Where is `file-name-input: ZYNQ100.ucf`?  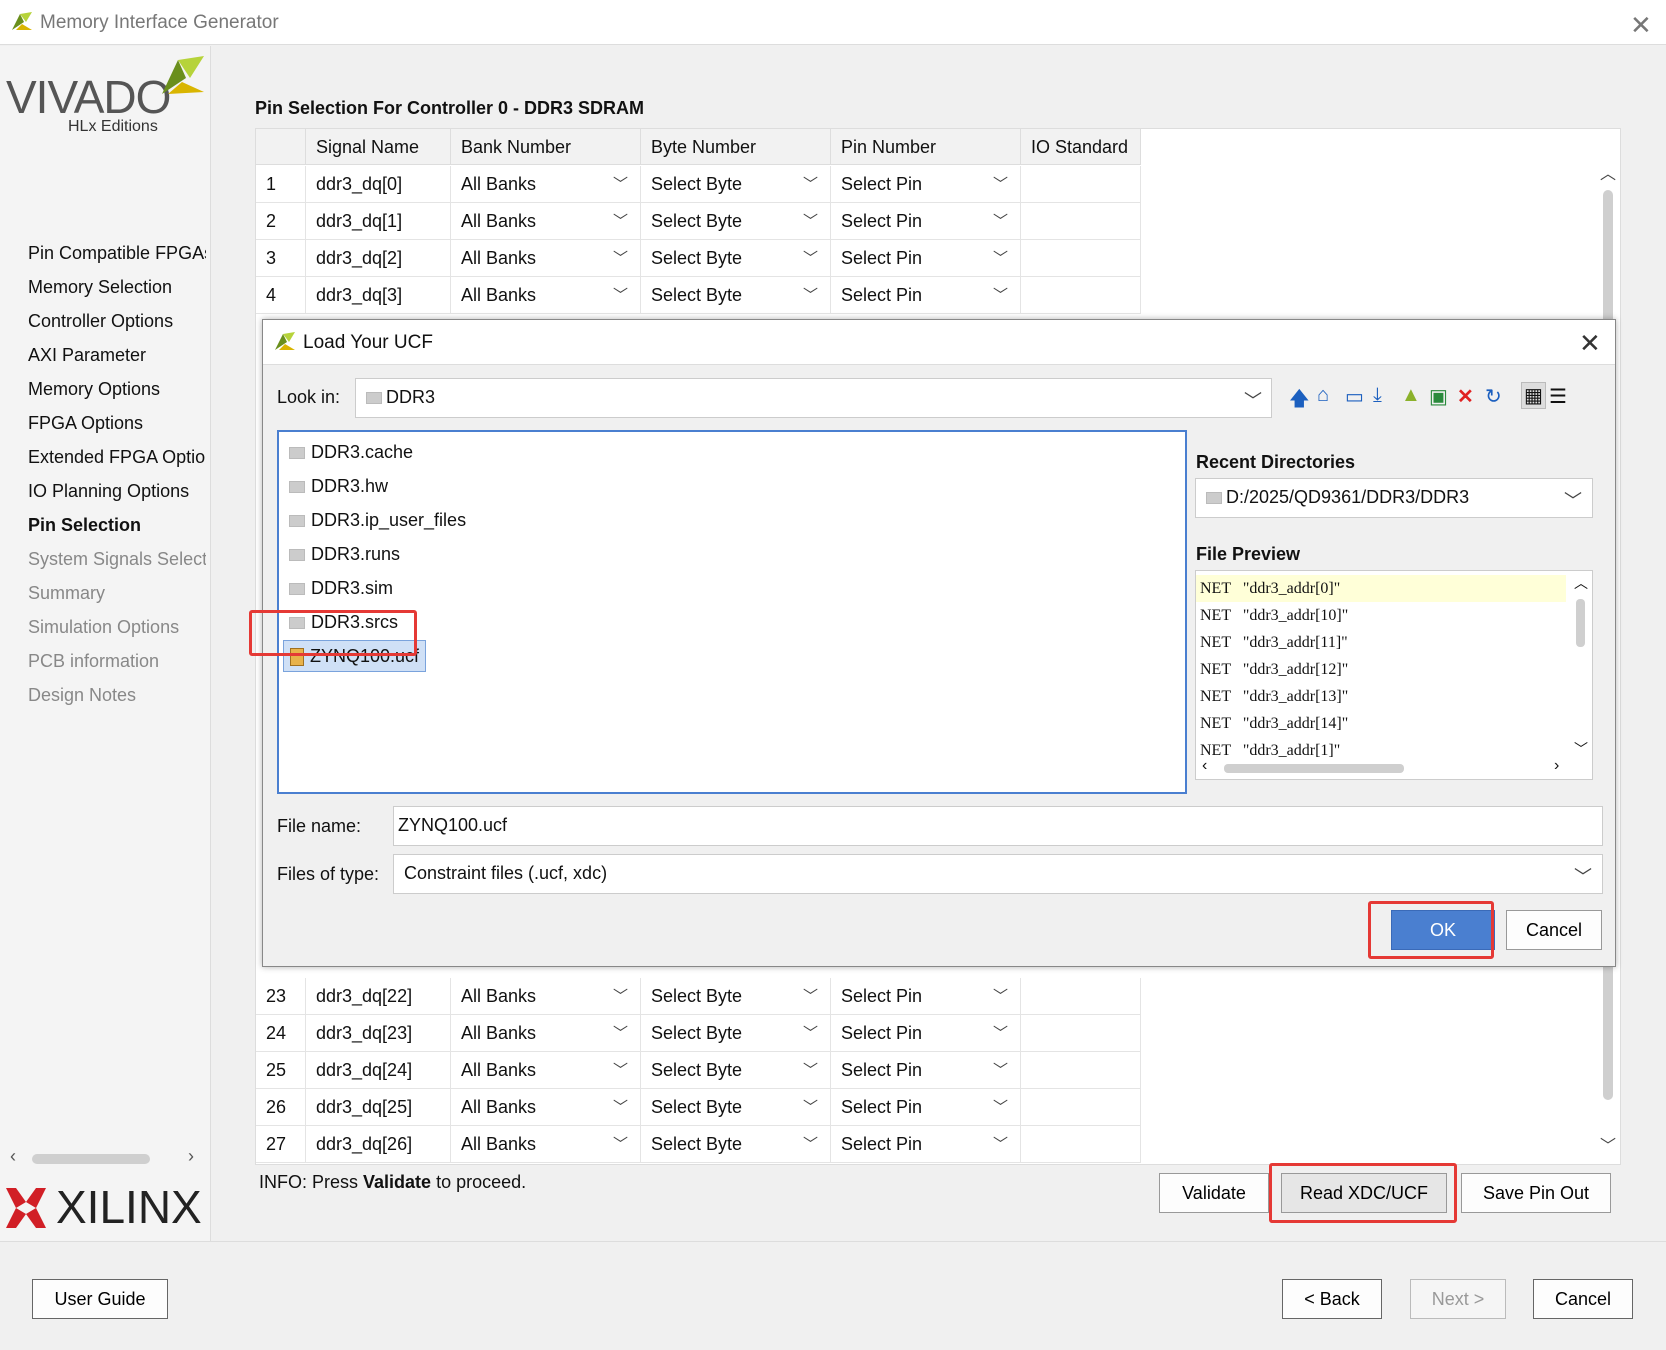 file-name-input: ZYNQ100.ucf is located at coordinates (998, 826).